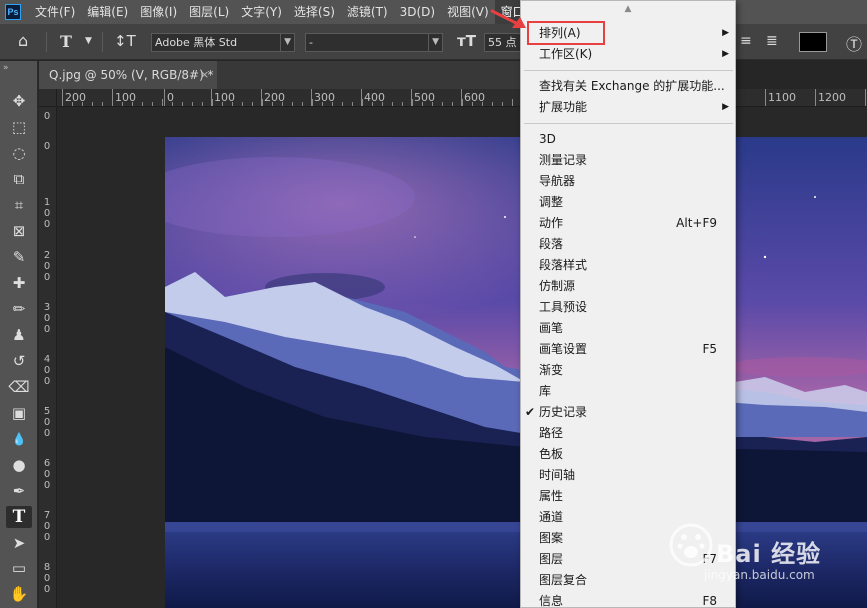  I want to click on menu-item-2-9: 画笔, so click(628, 328).